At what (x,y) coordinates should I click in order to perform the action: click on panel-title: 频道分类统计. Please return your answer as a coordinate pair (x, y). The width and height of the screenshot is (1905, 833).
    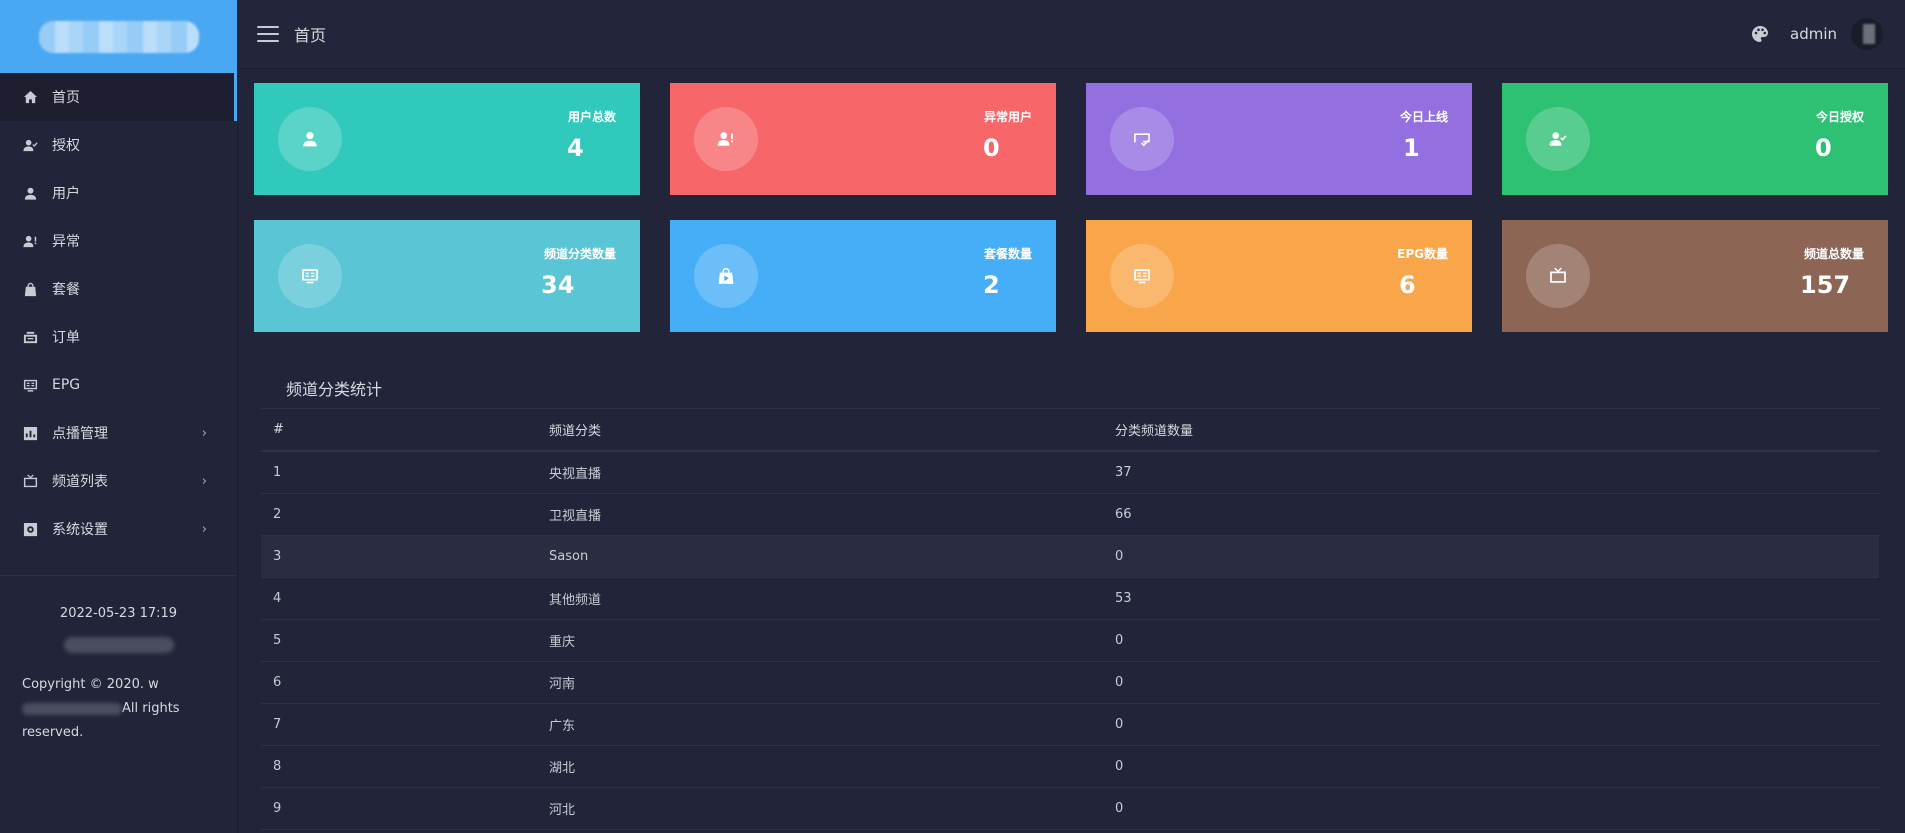
    Looking at the image, I should click on (334, 389).